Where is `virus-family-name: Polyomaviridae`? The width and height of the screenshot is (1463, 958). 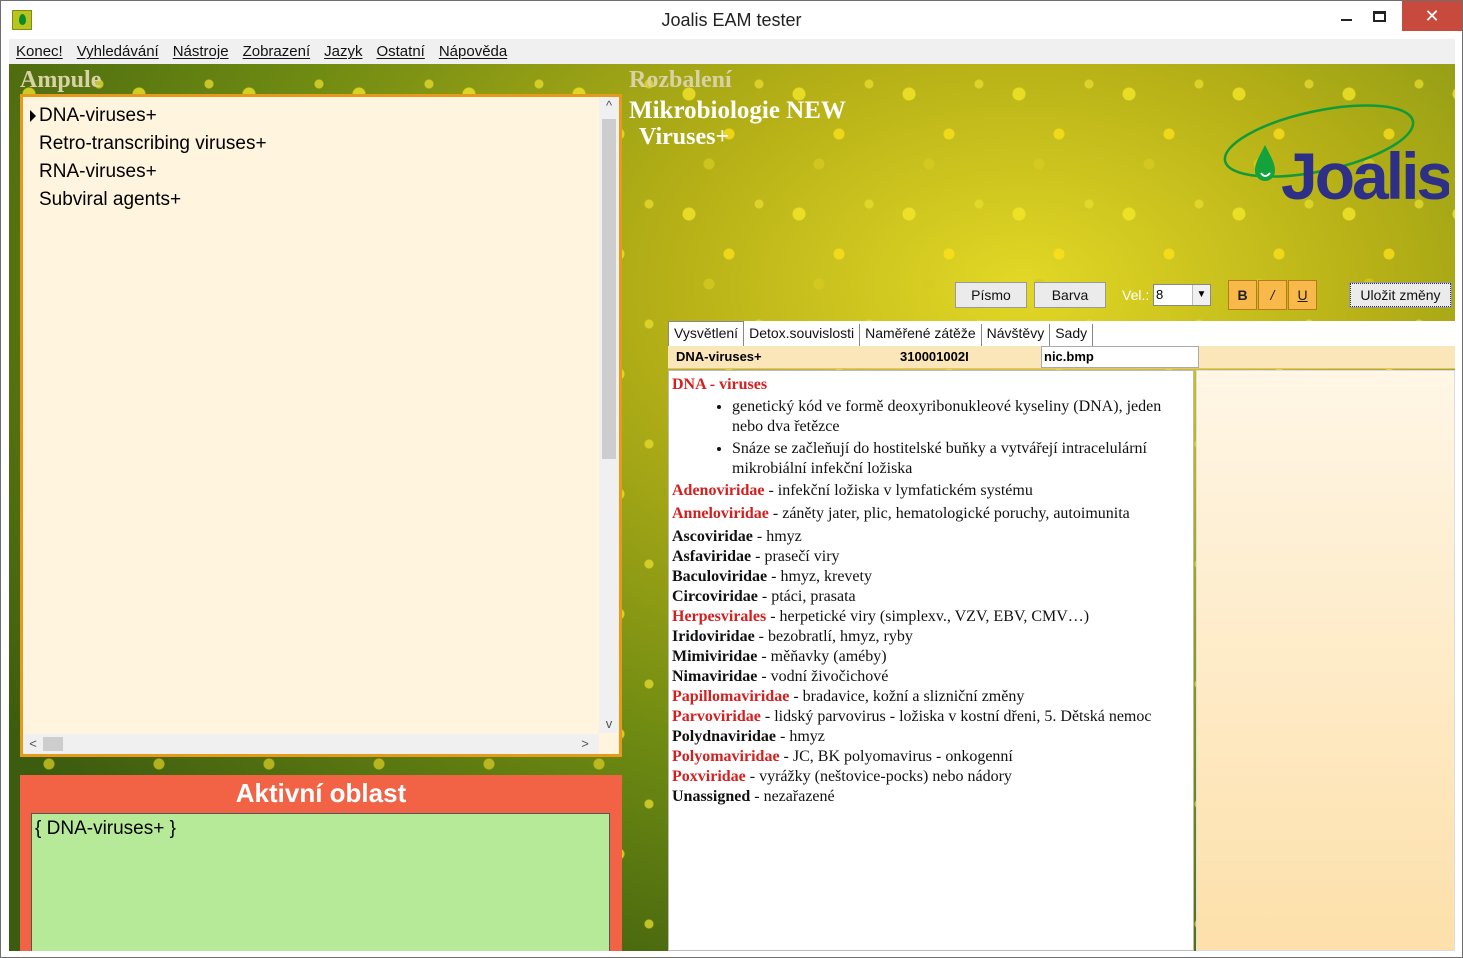
virus-family-name: Polyomaviridae is located at coordinates (726, 756).